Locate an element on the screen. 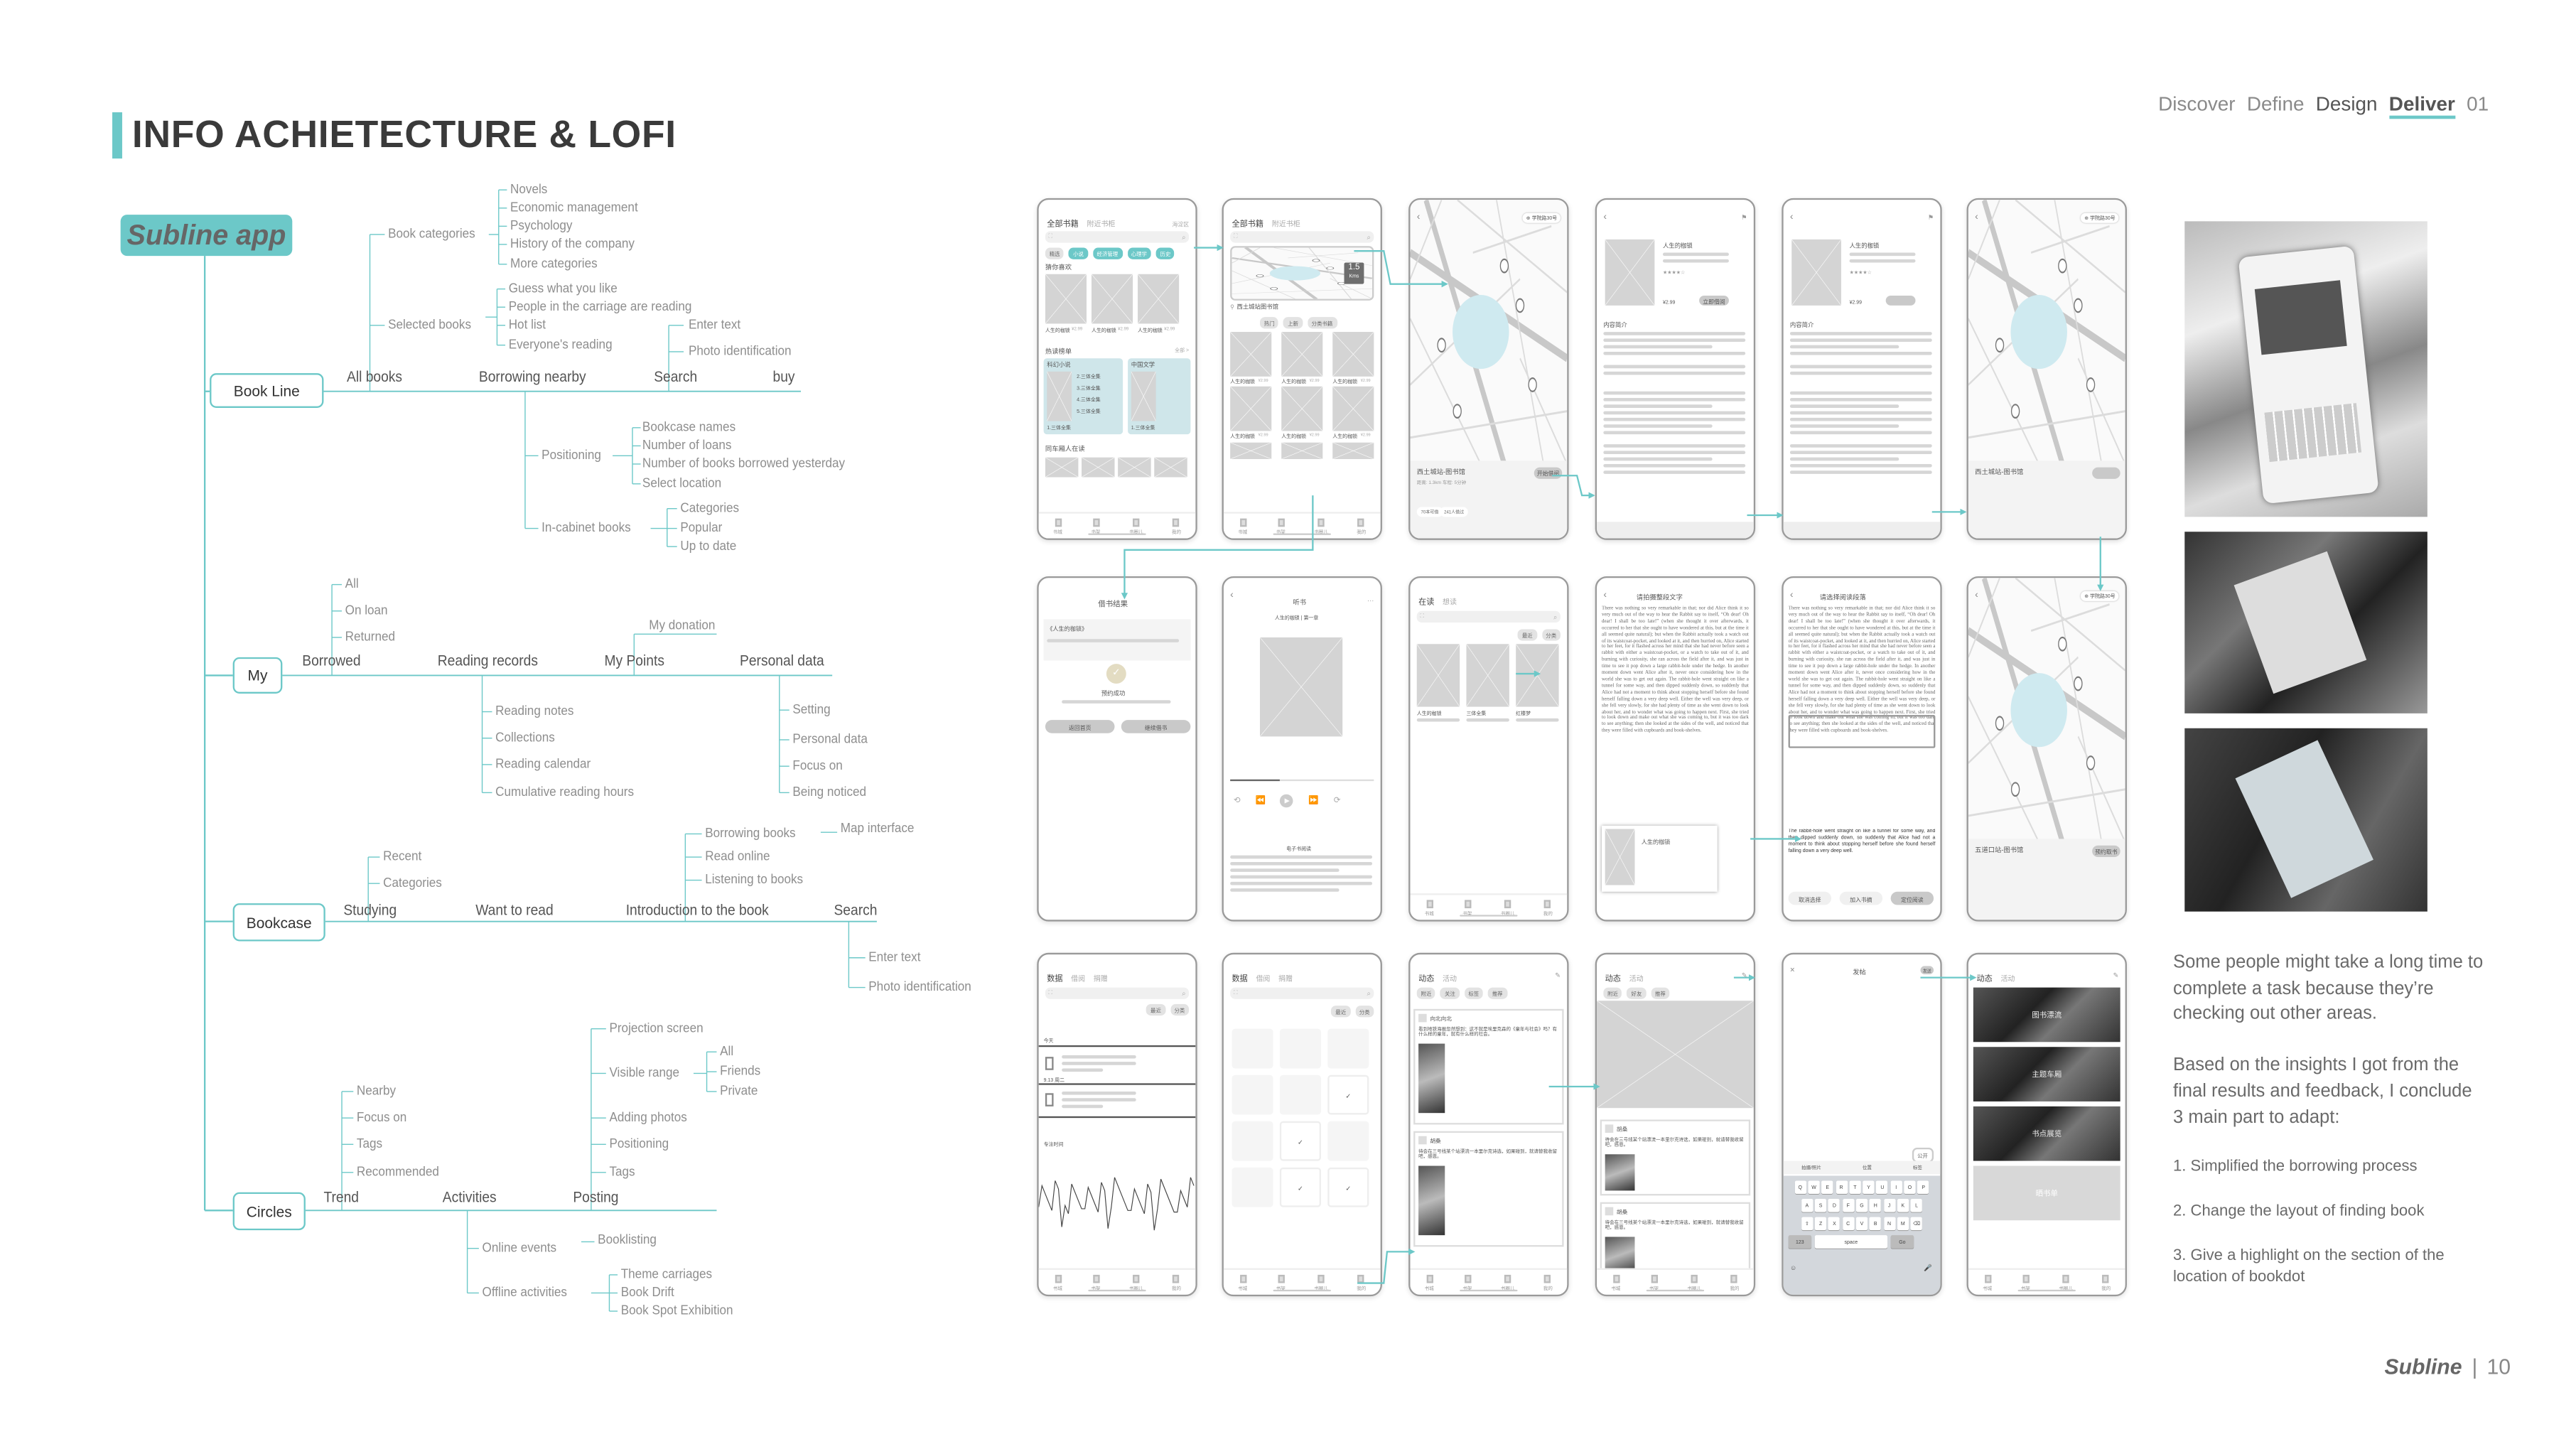 This screenshot has height=1449, width=2576. scan-icon: ⛶ is located at coordinates (1422, 616).